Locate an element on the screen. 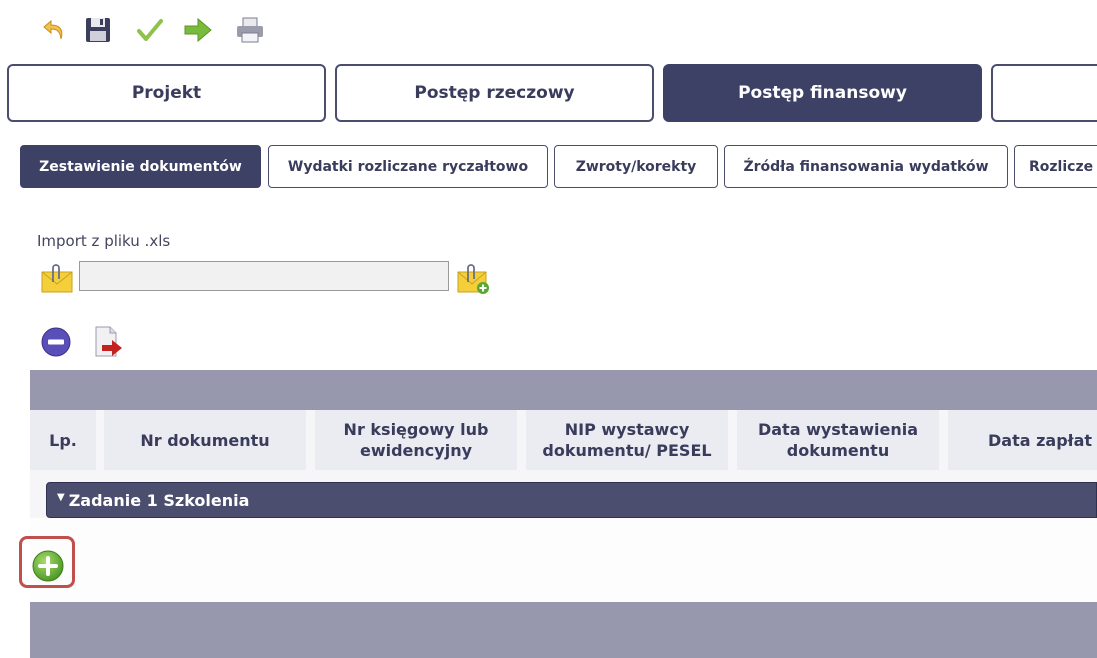  column-header-lp: Lp. is located at coordinates (63, 440).